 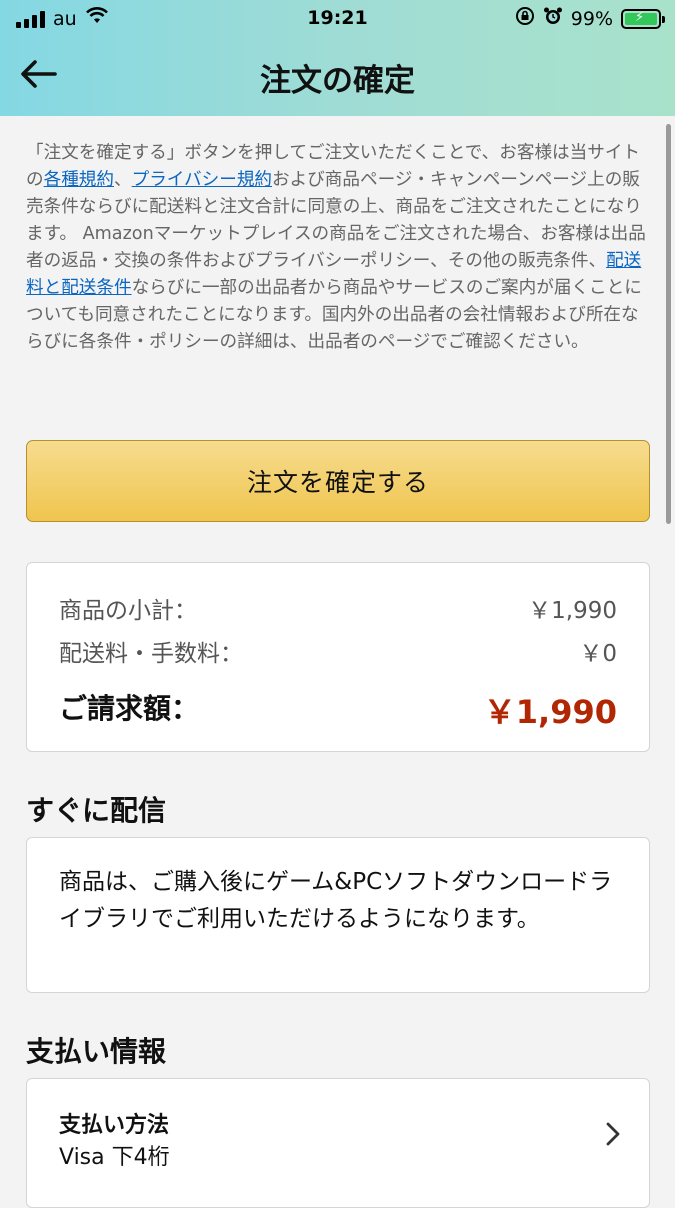 I want to click on subtotal-value: ￥1,990, so click(x=572, y=611).